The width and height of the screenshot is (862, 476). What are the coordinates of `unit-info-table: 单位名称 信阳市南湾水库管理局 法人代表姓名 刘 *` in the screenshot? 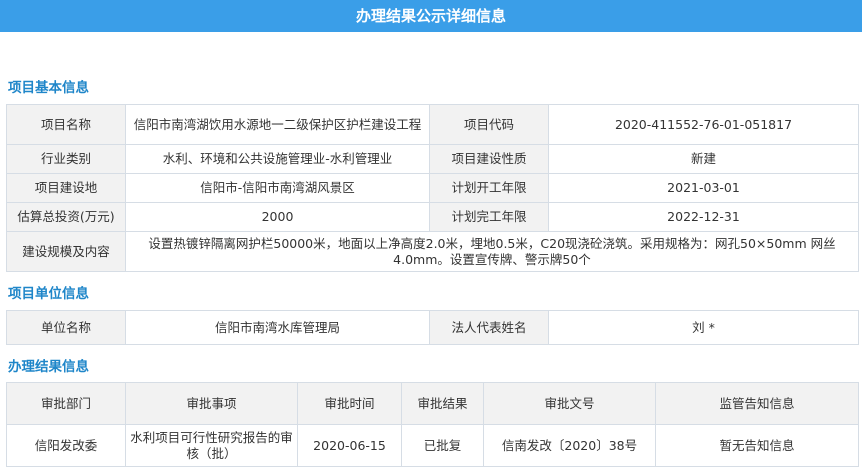 It's located at (432, 327).